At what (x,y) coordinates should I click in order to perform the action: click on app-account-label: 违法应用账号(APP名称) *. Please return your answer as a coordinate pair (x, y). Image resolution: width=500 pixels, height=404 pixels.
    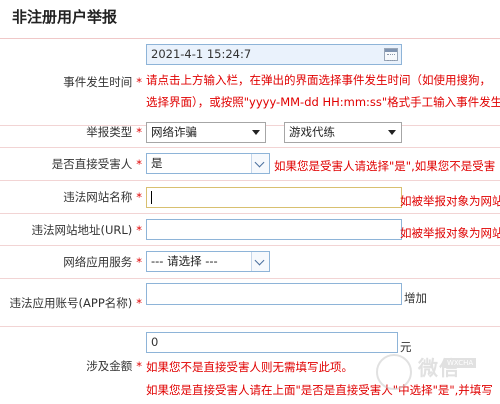
    Looking at the image, I should click on (73, 302).